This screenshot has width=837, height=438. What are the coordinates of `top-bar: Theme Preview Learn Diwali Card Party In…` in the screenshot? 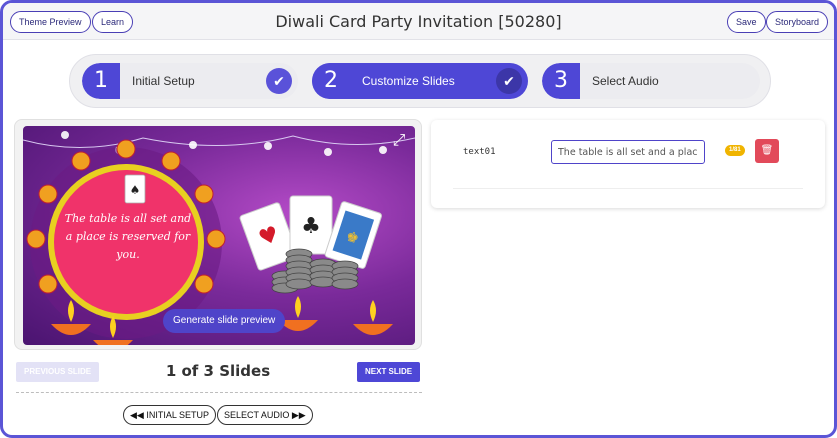 It's located at (418, 21).